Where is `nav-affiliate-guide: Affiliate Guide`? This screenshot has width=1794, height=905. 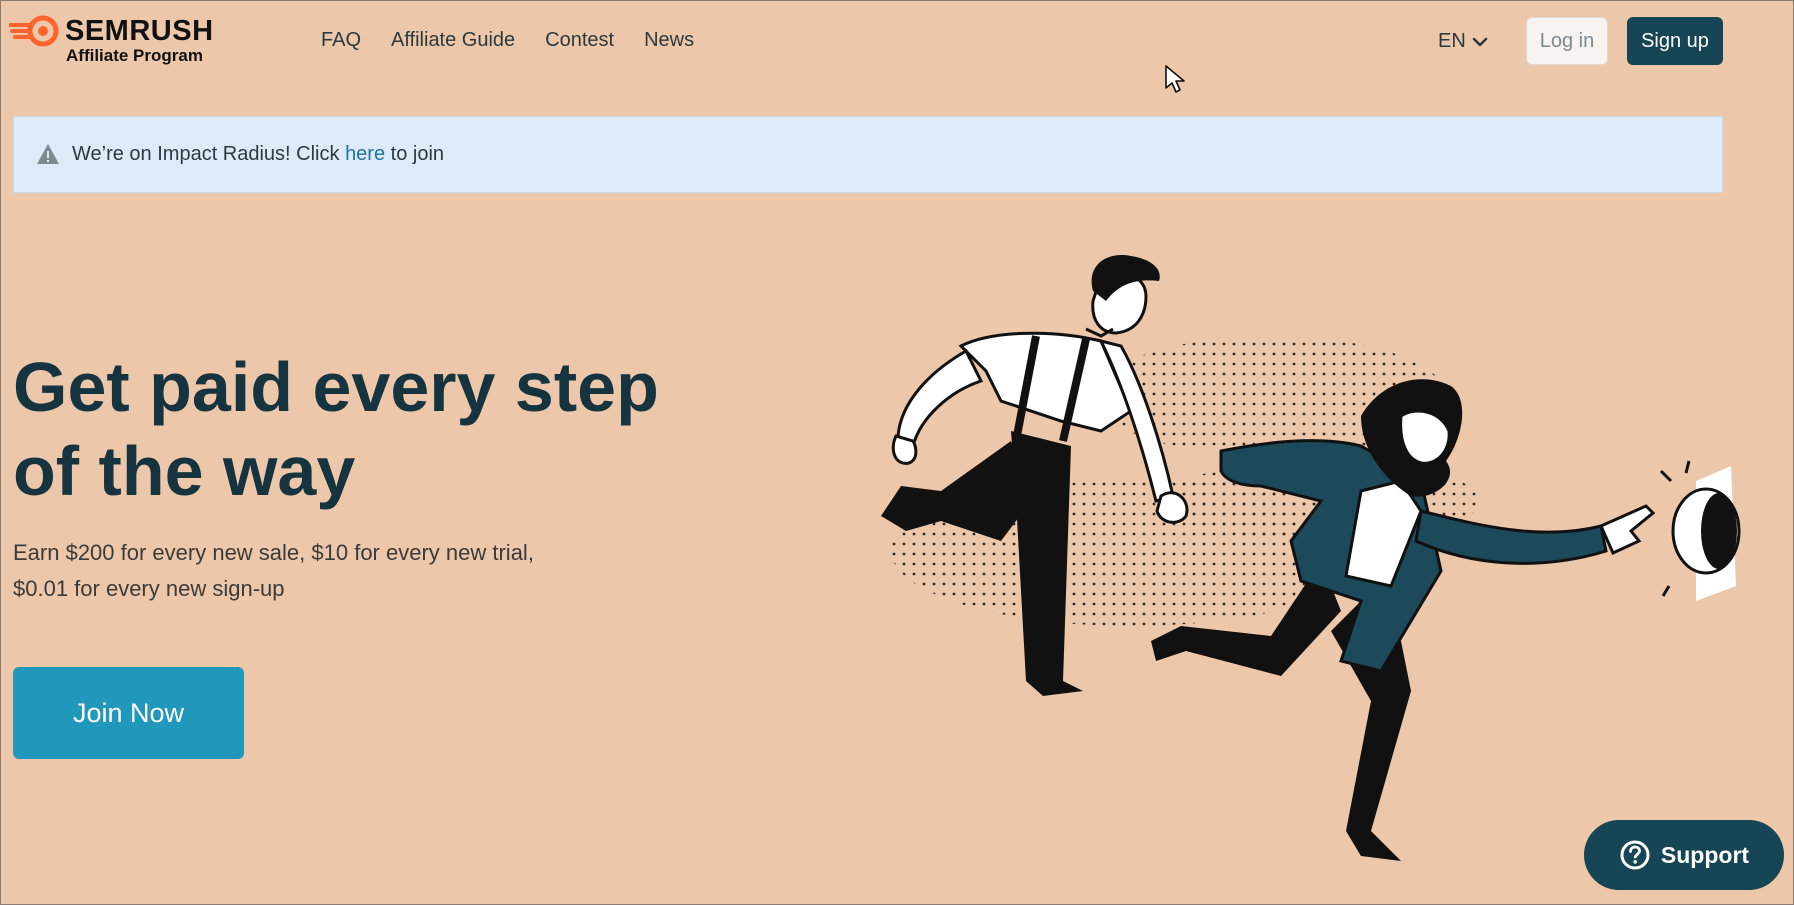
nav-affiliate-guide: Affiliate Guide is located at coordinates (453, 40).